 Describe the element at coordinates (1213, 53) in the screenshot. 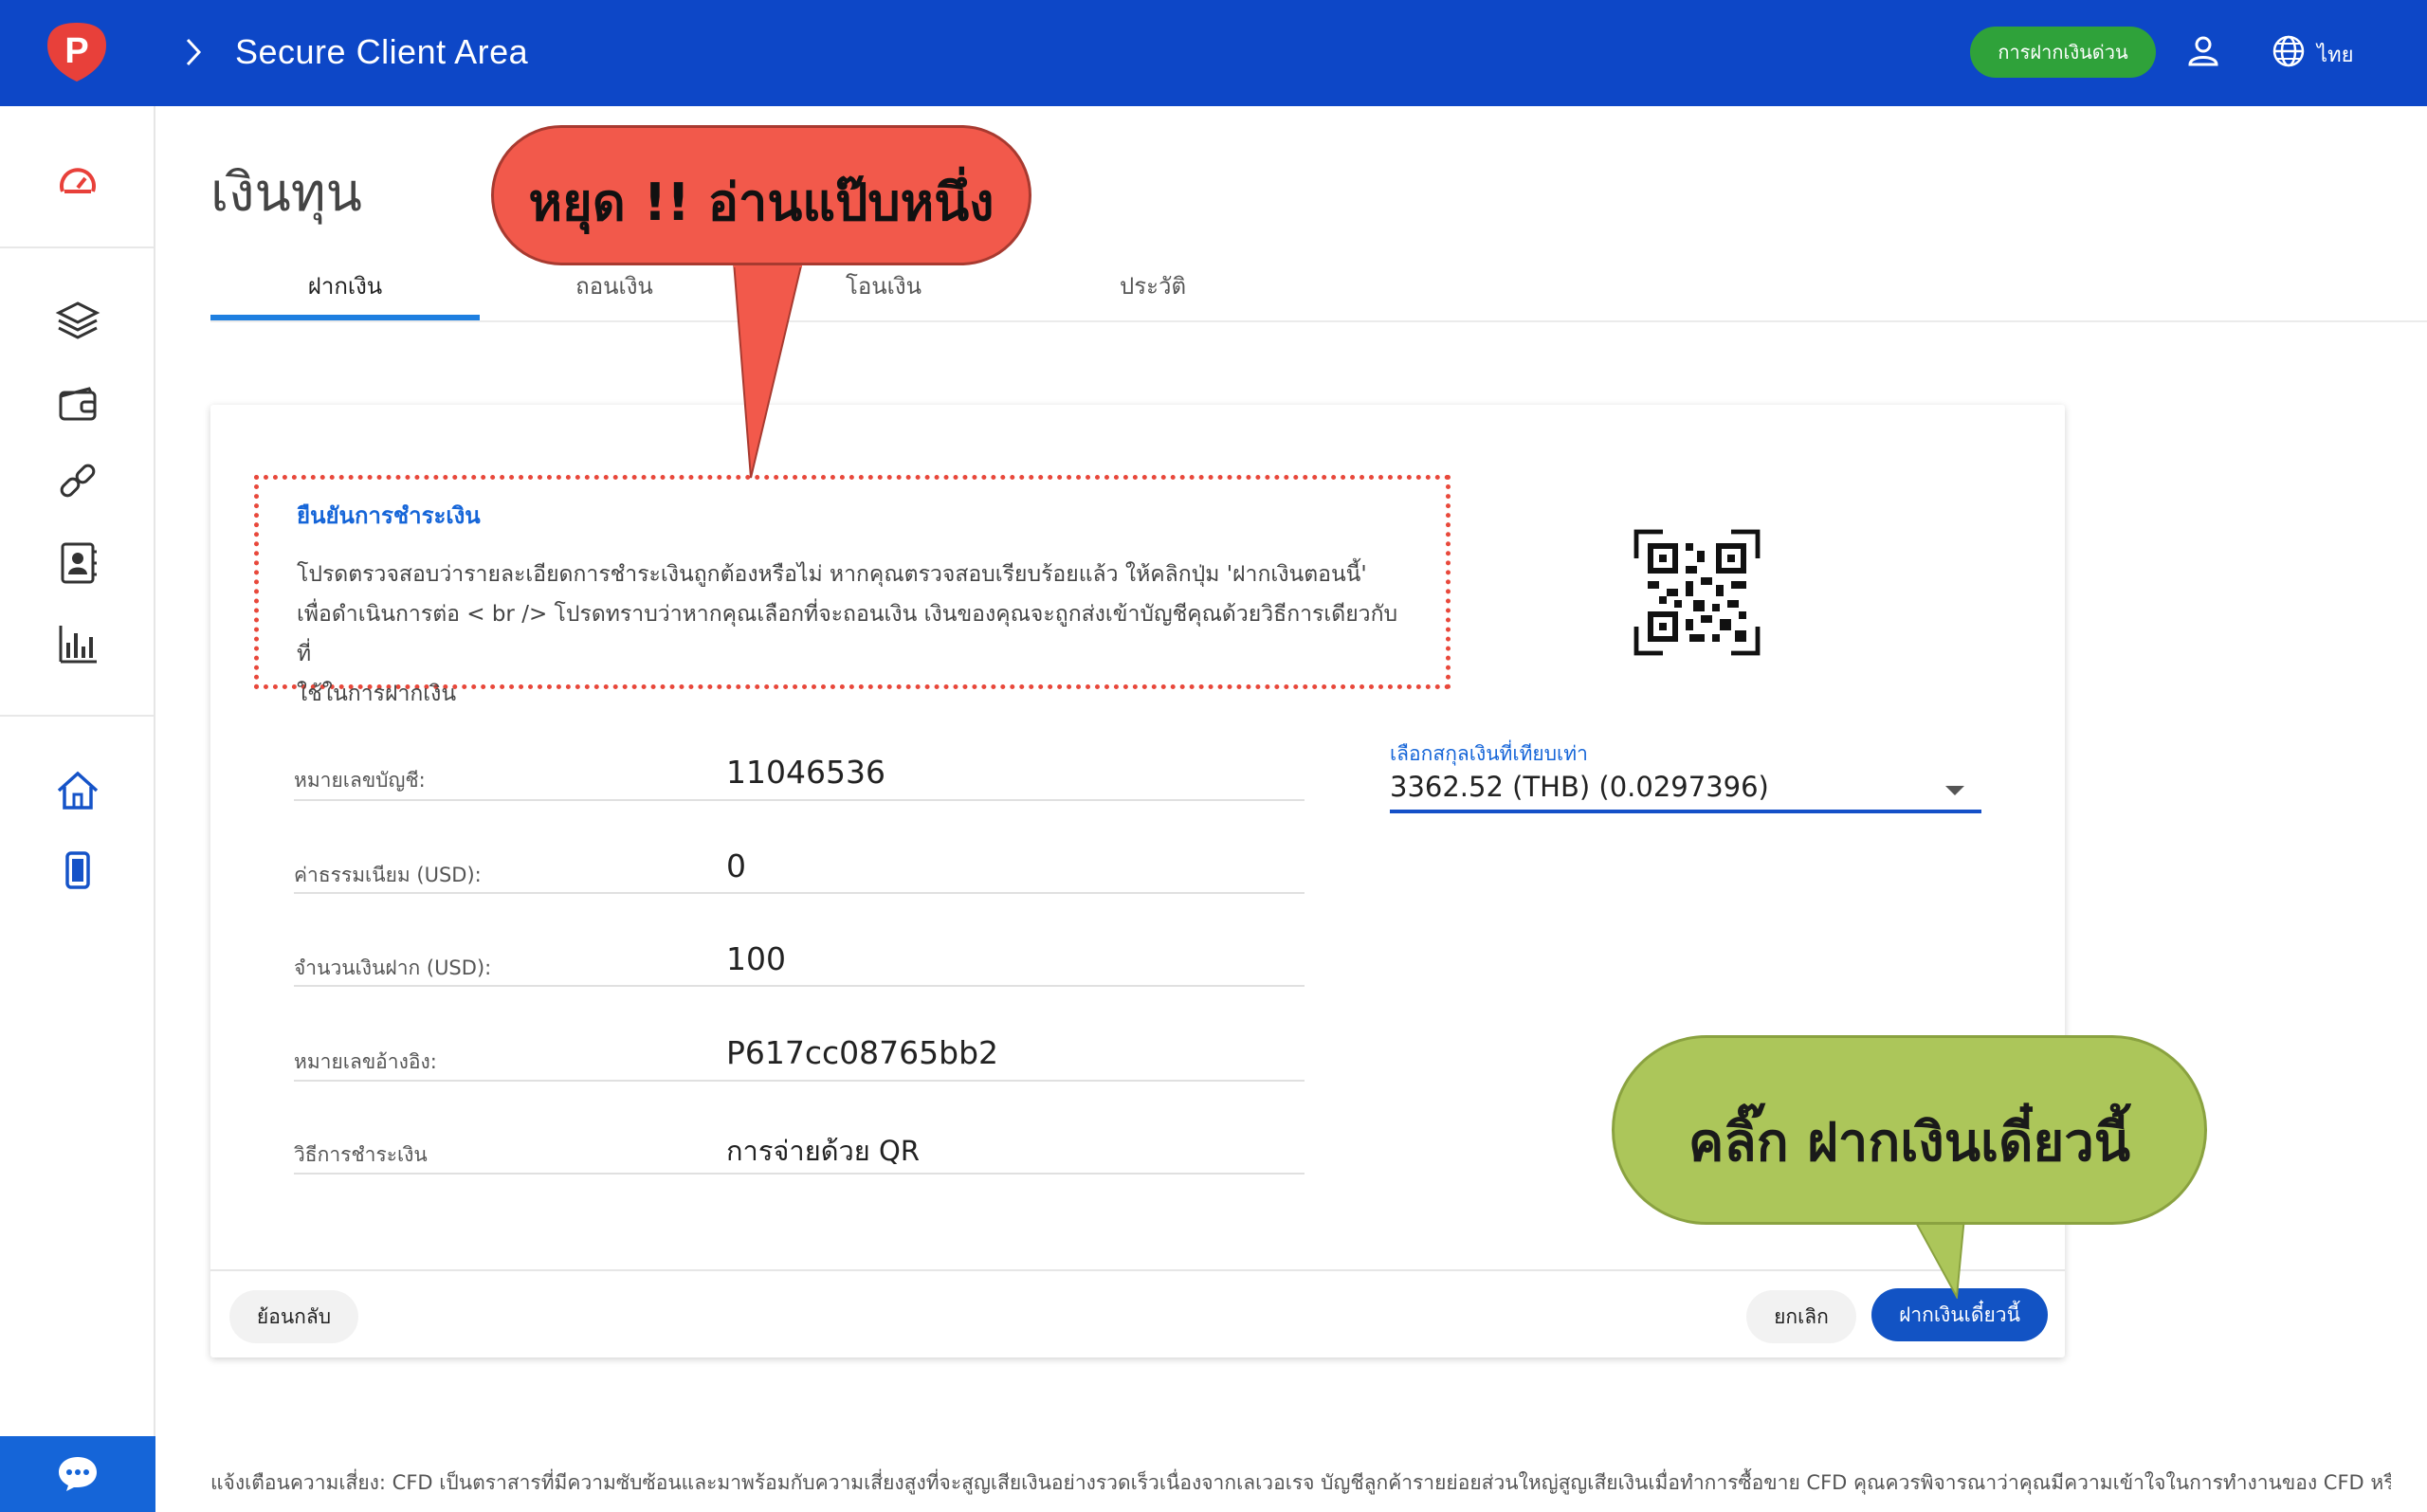

I see `top-header: P Secure Client Area การฝากเงินด่วน ไทย` at that location.